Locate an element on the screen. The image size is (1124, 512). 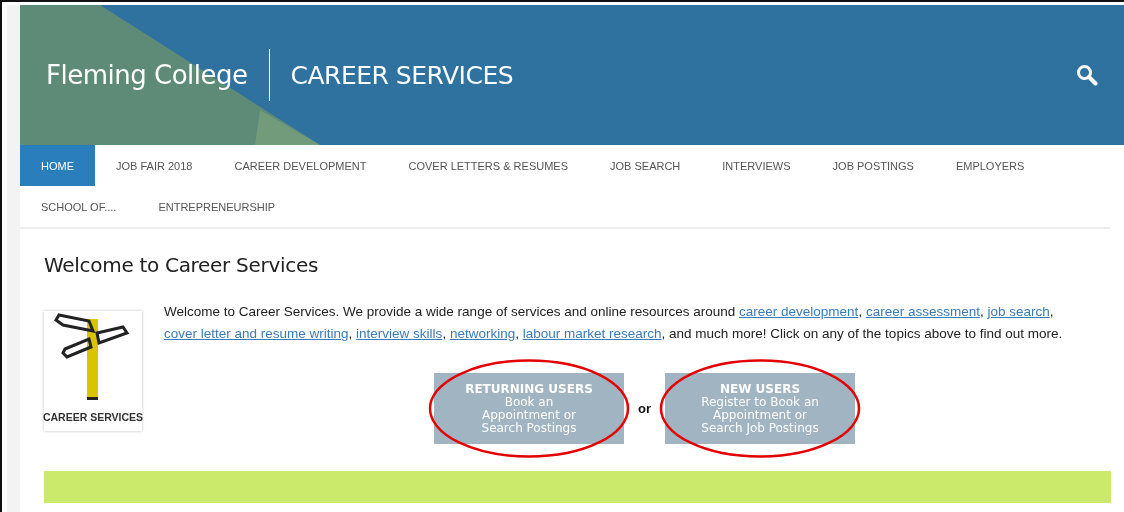
site-title: CAREER SERVICES is located at coordinates (402, 75).